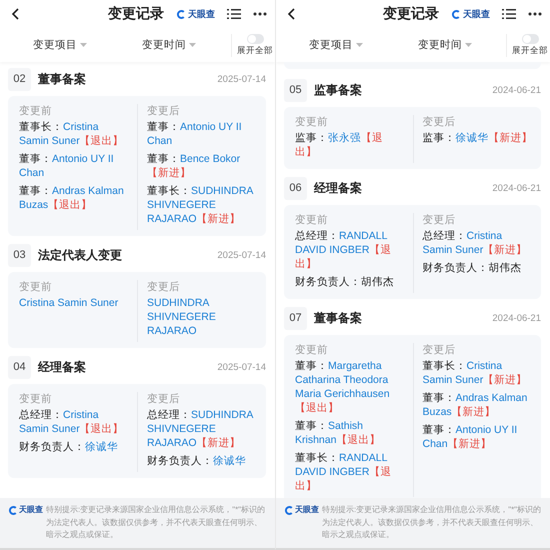 The image size is (550, 550). I want to click on entry-text: Cristina Samin Suner, so click(69, 303).